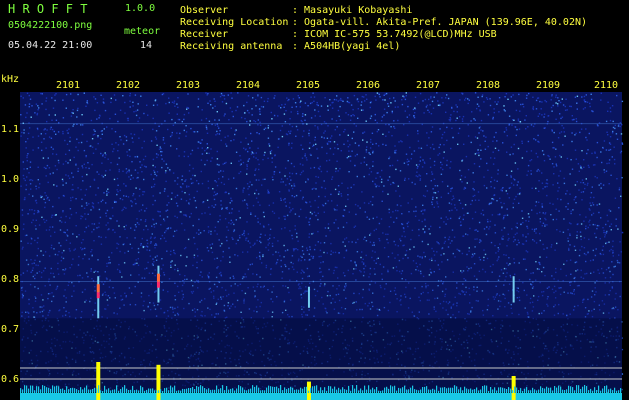 The width and height of the screenshot is (629, 400). What do you see at coordinates (231, 46) in the screenshot?
I see `info-key-antenna: Receiving antenna` at bounding box center [231, 46].